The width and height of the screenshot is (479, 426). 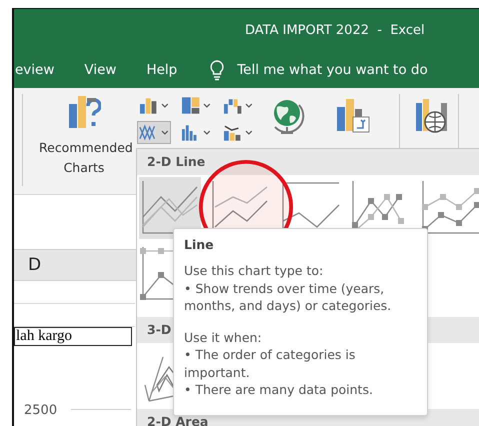 What do you see at coordinates (190, 105) in the screenshot?
I see `treemap-icon` at bounding box center [190, 105].